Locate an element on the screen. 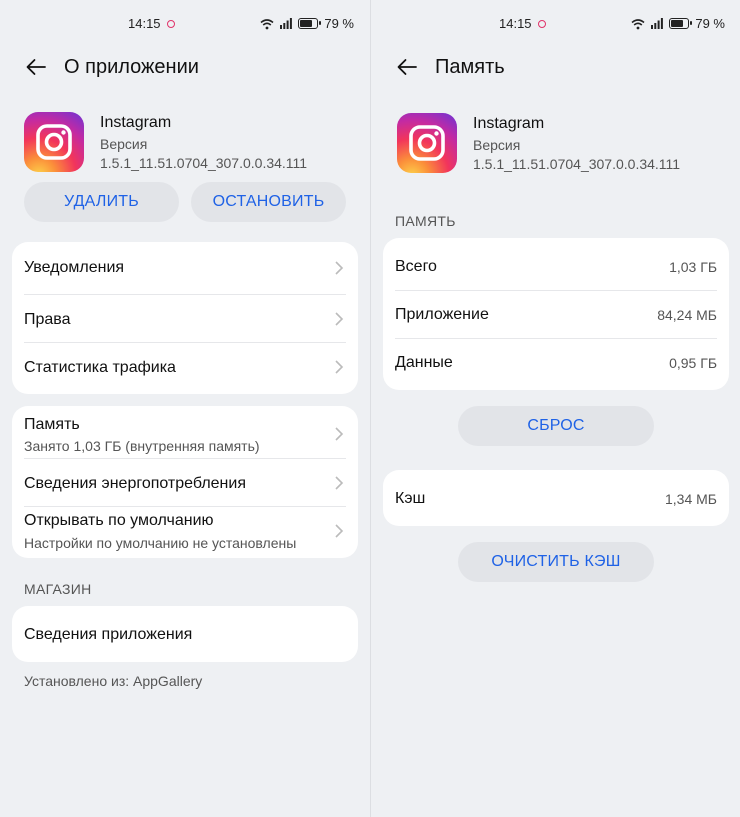 This screenshot has width=740, height=817. total-value: 1,03 ГБ is located at coordinates (693, 267).